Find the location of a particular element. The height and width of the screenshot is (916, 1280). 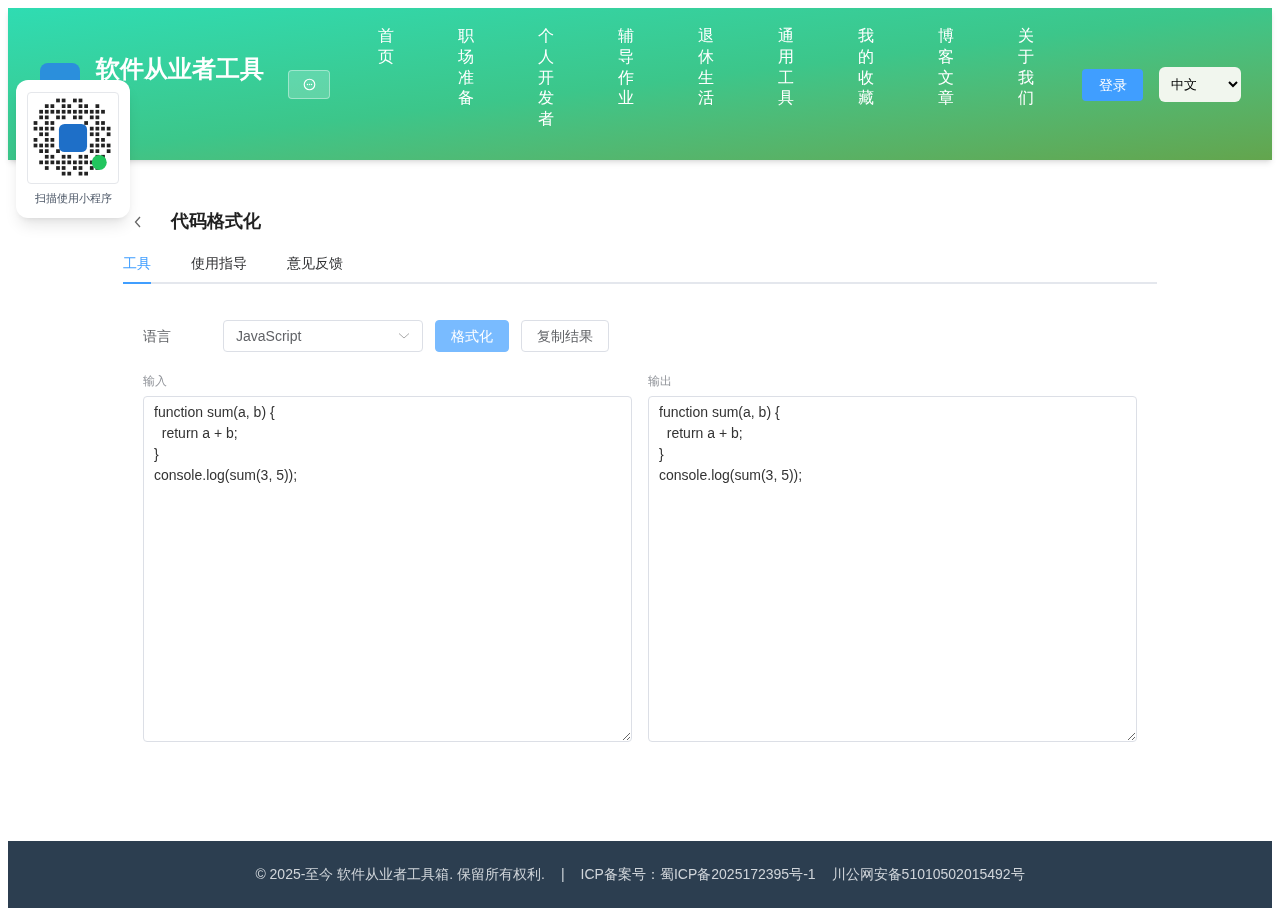

input-code-field: function sum(a, b) { return a + b; } console.log(sum(3, 5)); is located at coordinates (387, 569).